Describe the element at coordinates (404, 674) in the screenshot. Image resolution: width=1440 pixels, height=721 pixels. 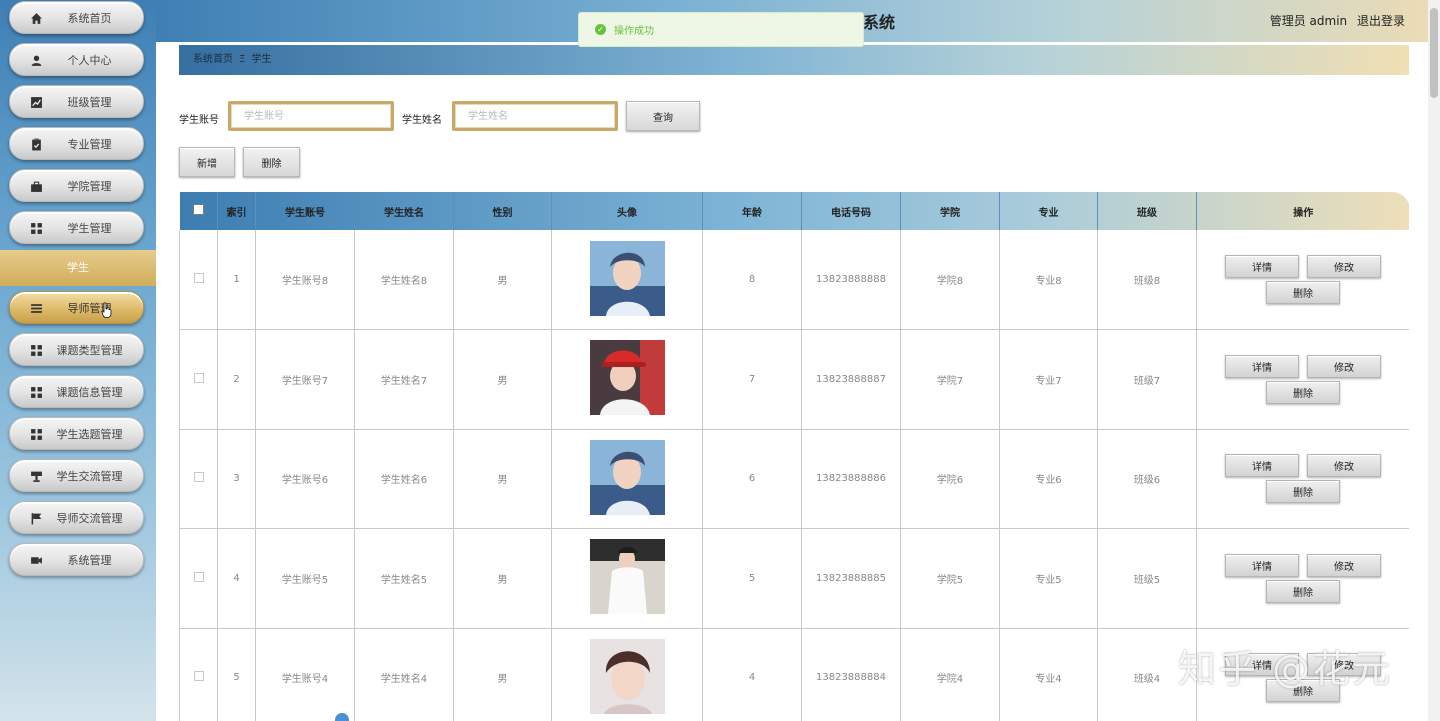
I see `cell-name: 学生姓名4` at that location.